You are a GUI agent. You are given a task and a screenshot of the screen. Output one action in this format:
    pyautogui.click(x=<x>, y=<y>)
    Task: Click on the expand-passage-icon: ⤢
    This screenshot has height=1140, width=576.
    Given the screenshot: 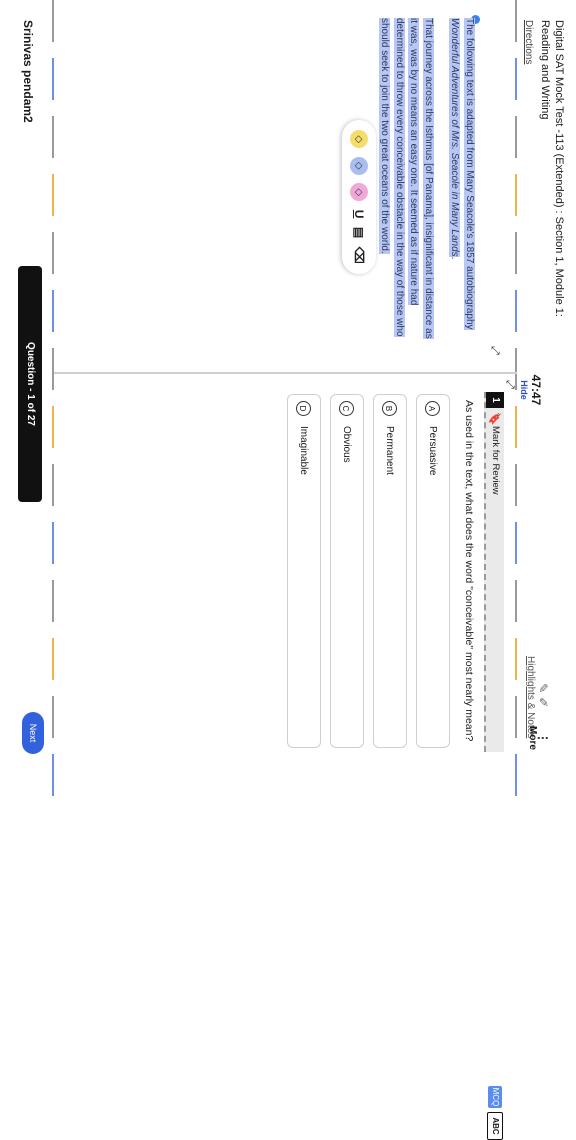 What is the action you would take?
    pyautogui.click(x=494, y=350)
    